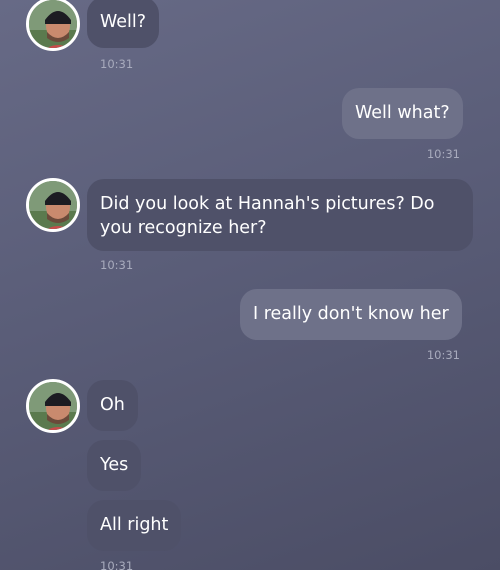  Describe the element at coordinates (402, 113) in the screenshot. I see `message-bubble: Well what?` at that location.